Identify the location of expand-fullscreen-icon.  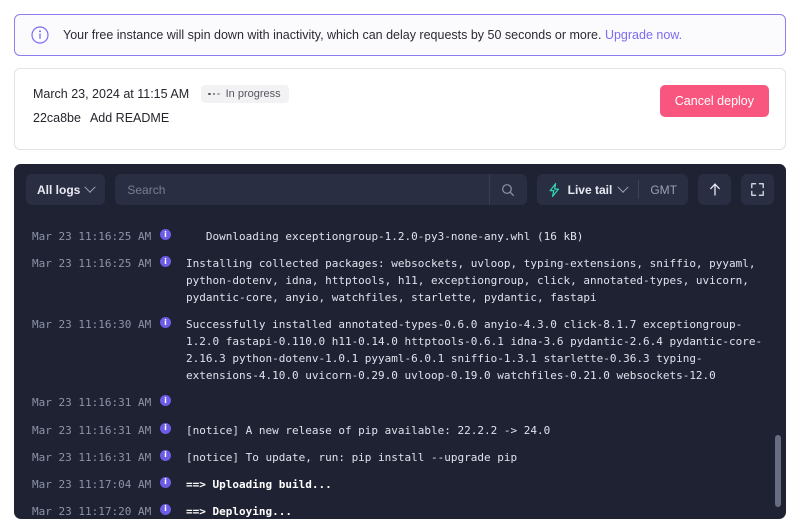
(757, 189).